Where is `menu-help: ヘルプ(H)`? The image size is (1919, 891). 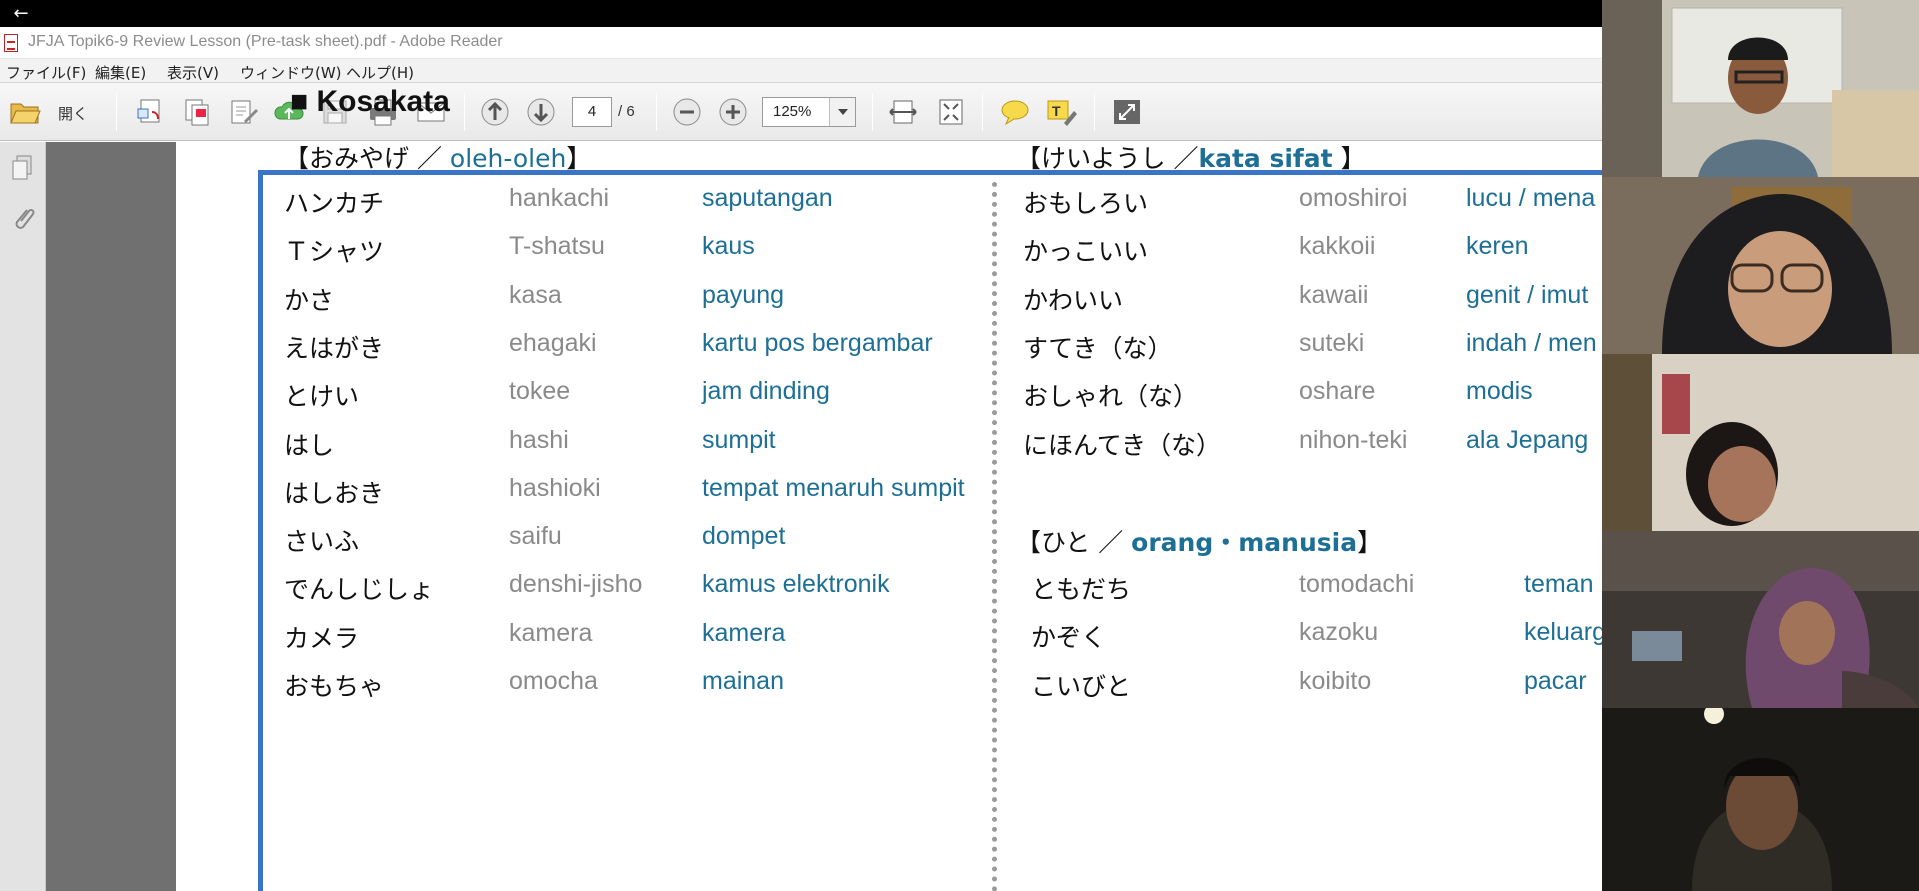 menu-help: ヘルプ(H) is located at coordinates (380, 72).